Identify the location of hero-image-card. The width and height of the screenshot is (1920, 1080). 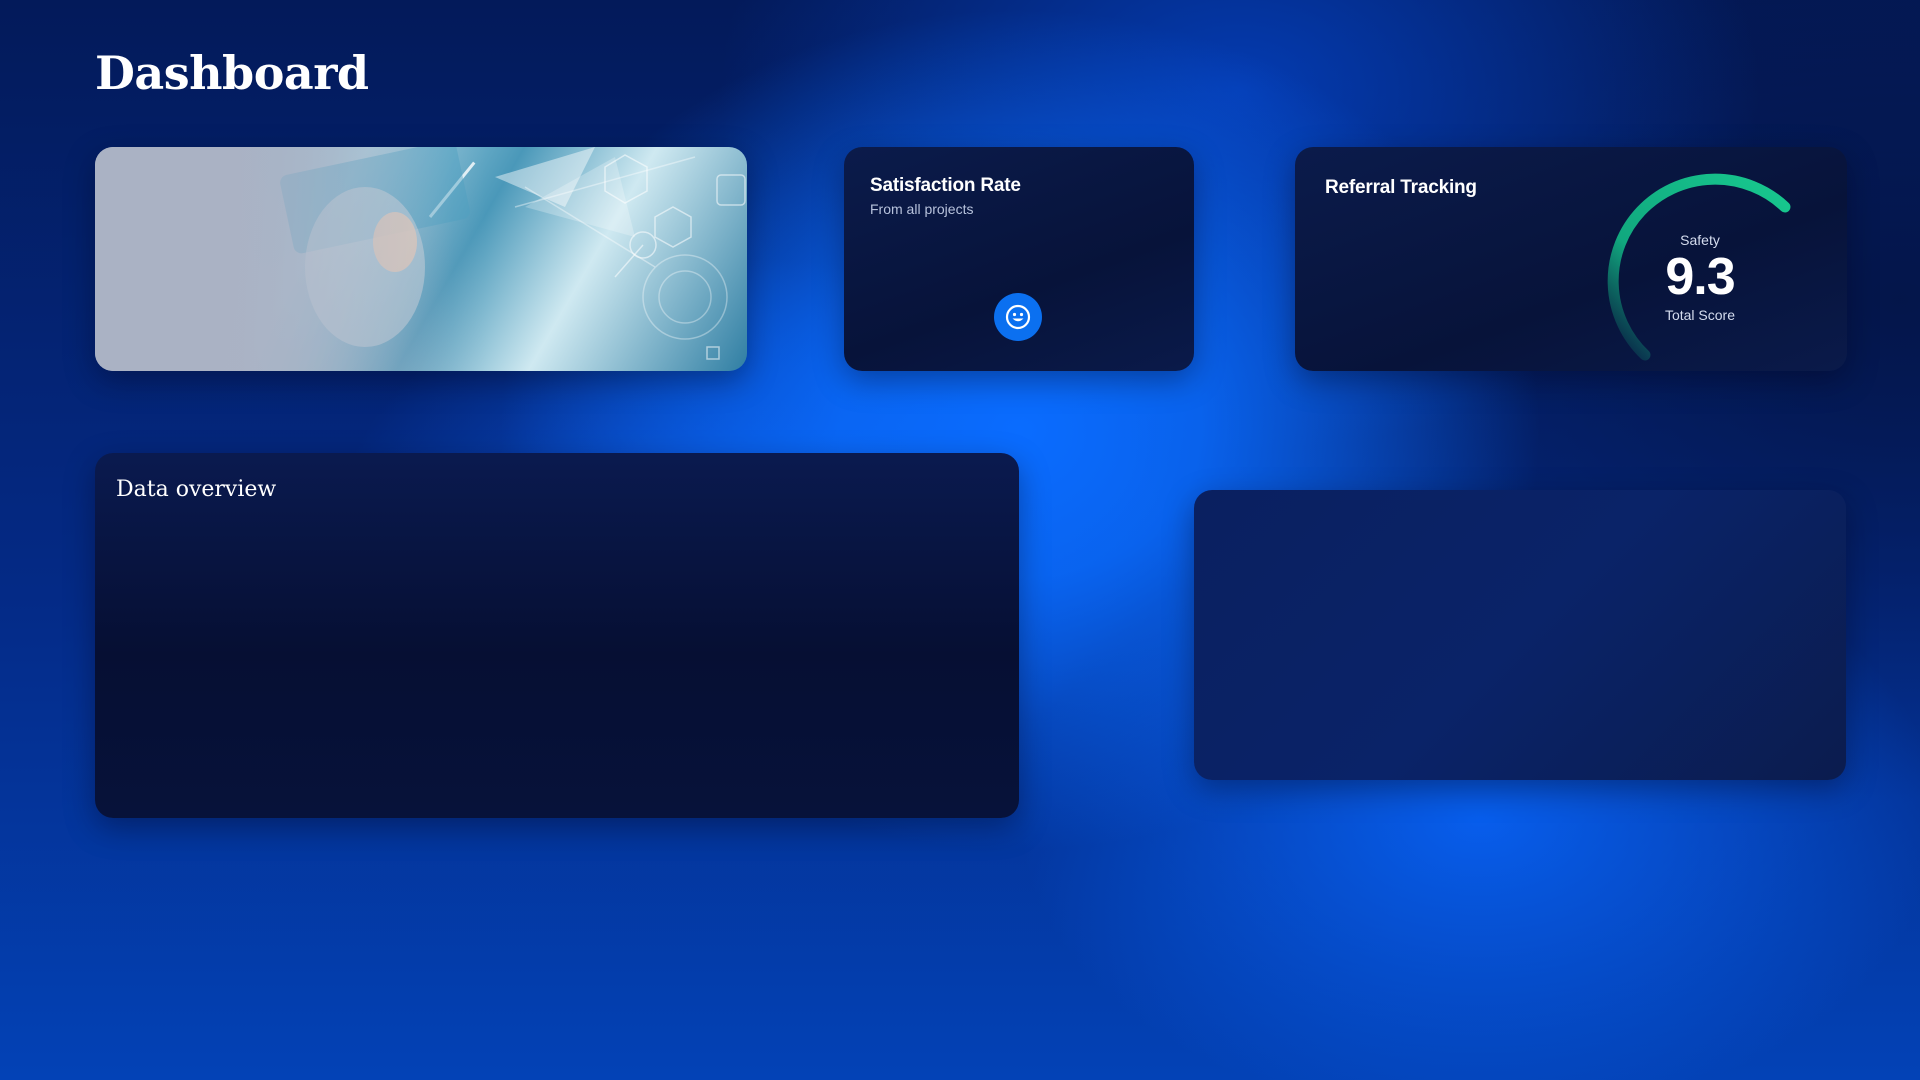
(421, 259).